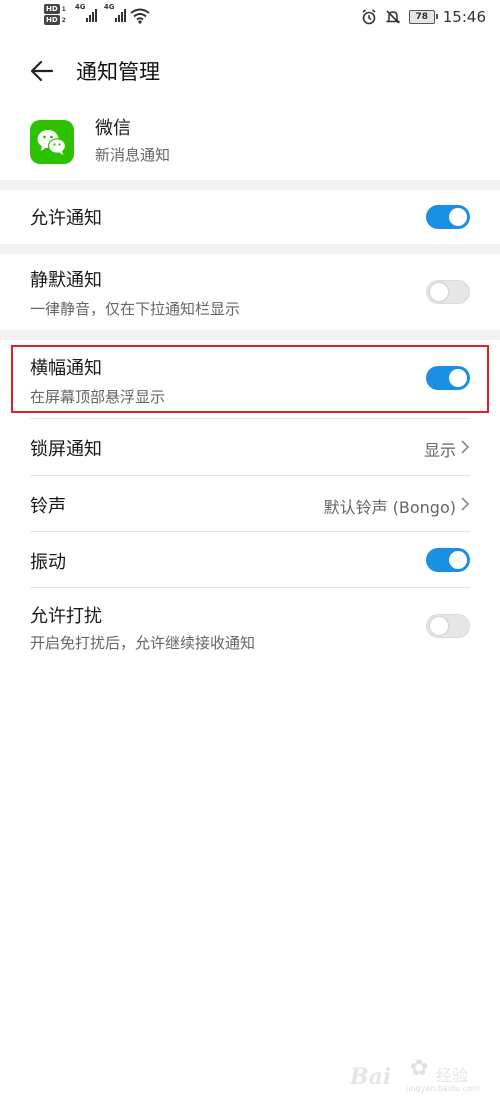 Image resolution: width=500 pixels, height=1111 pixels. Describe the element at coordinates (464, 17) in the screenshot. I see `clock: 15:46` at that location.